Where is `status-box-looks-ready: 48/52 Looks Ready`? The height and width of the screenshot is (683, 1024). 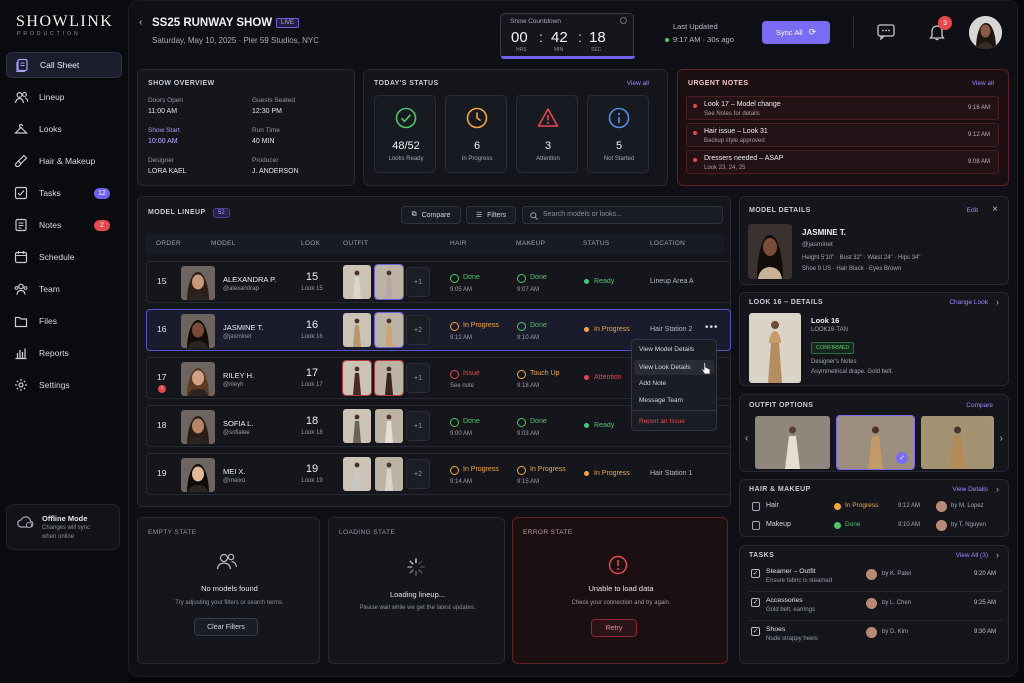 status-box-looks-ready: 48/52 Looks Ready is located at coordinates (405, 134).